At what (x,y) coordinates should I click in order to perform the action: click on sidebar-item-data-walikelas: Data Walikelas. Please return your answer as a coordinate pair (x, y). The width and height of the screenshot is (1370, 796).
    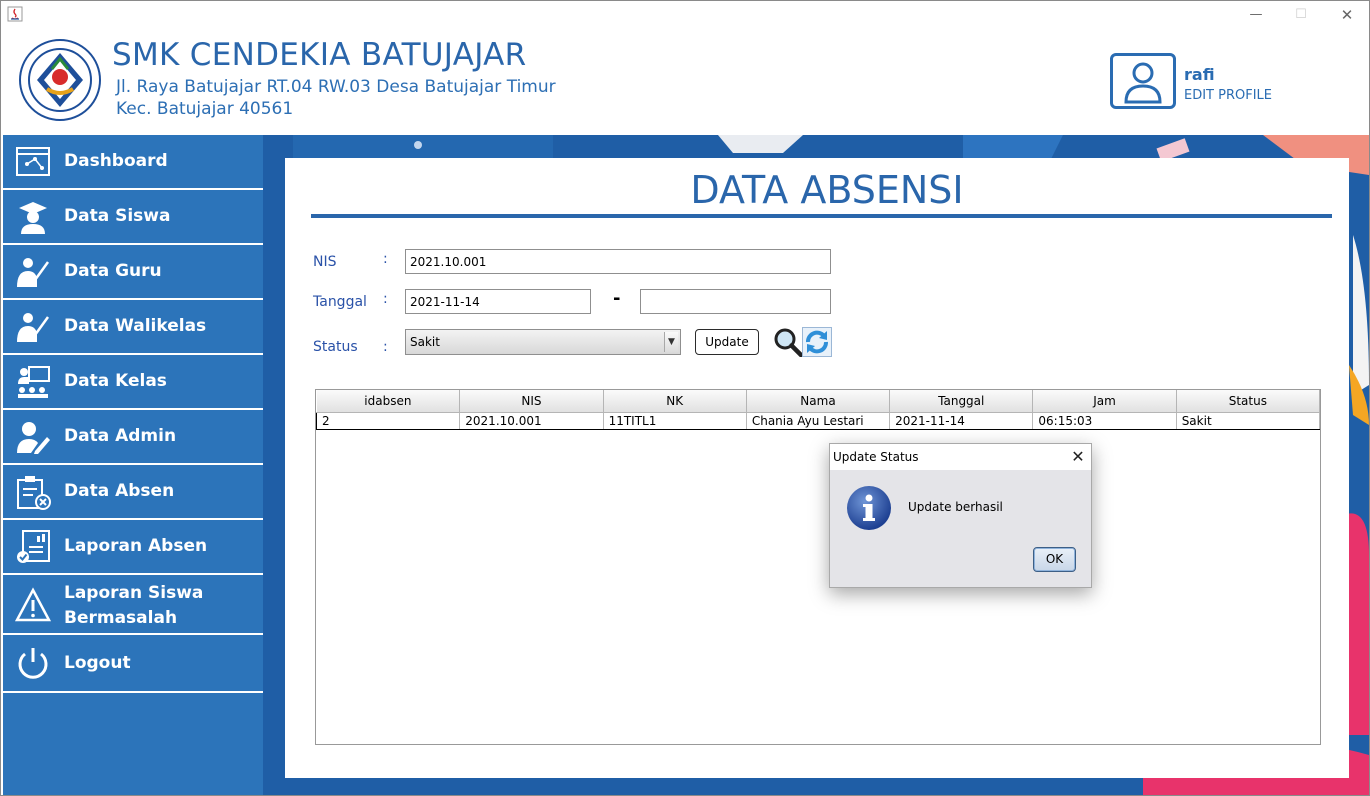
    Looking at the image, I should click on (133, 327).